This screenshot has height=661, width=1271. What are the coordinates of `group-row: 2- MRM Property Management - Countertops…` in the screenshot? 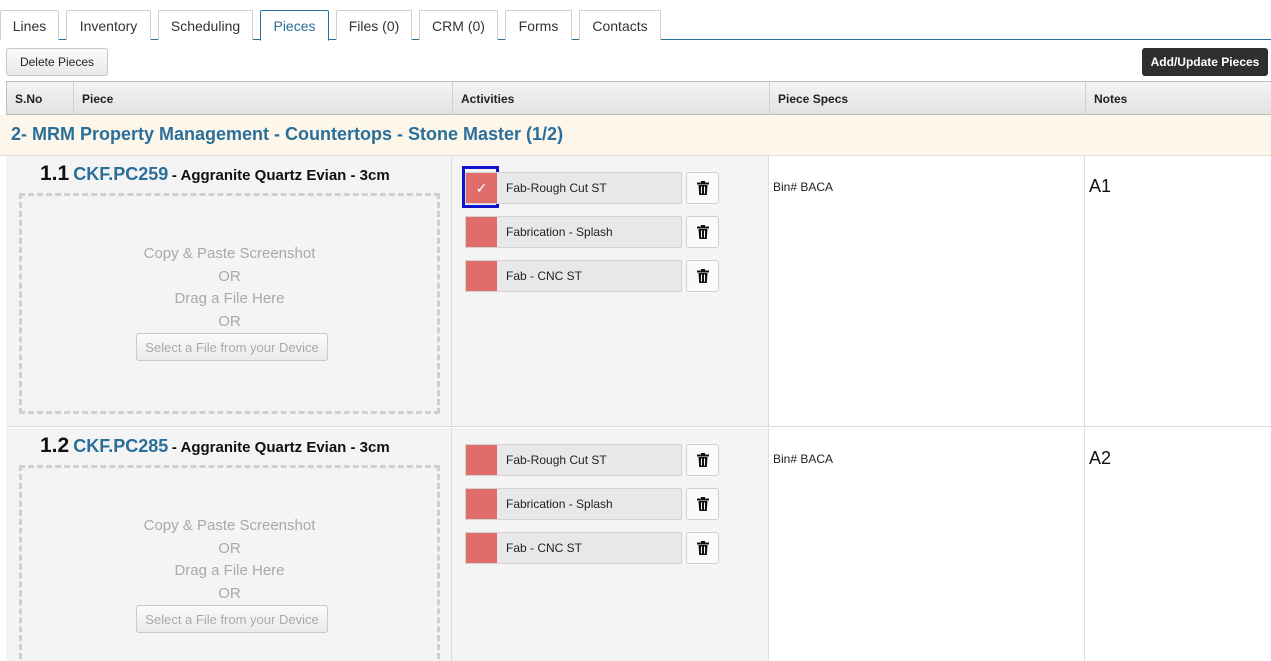 It's located at (635, 135).